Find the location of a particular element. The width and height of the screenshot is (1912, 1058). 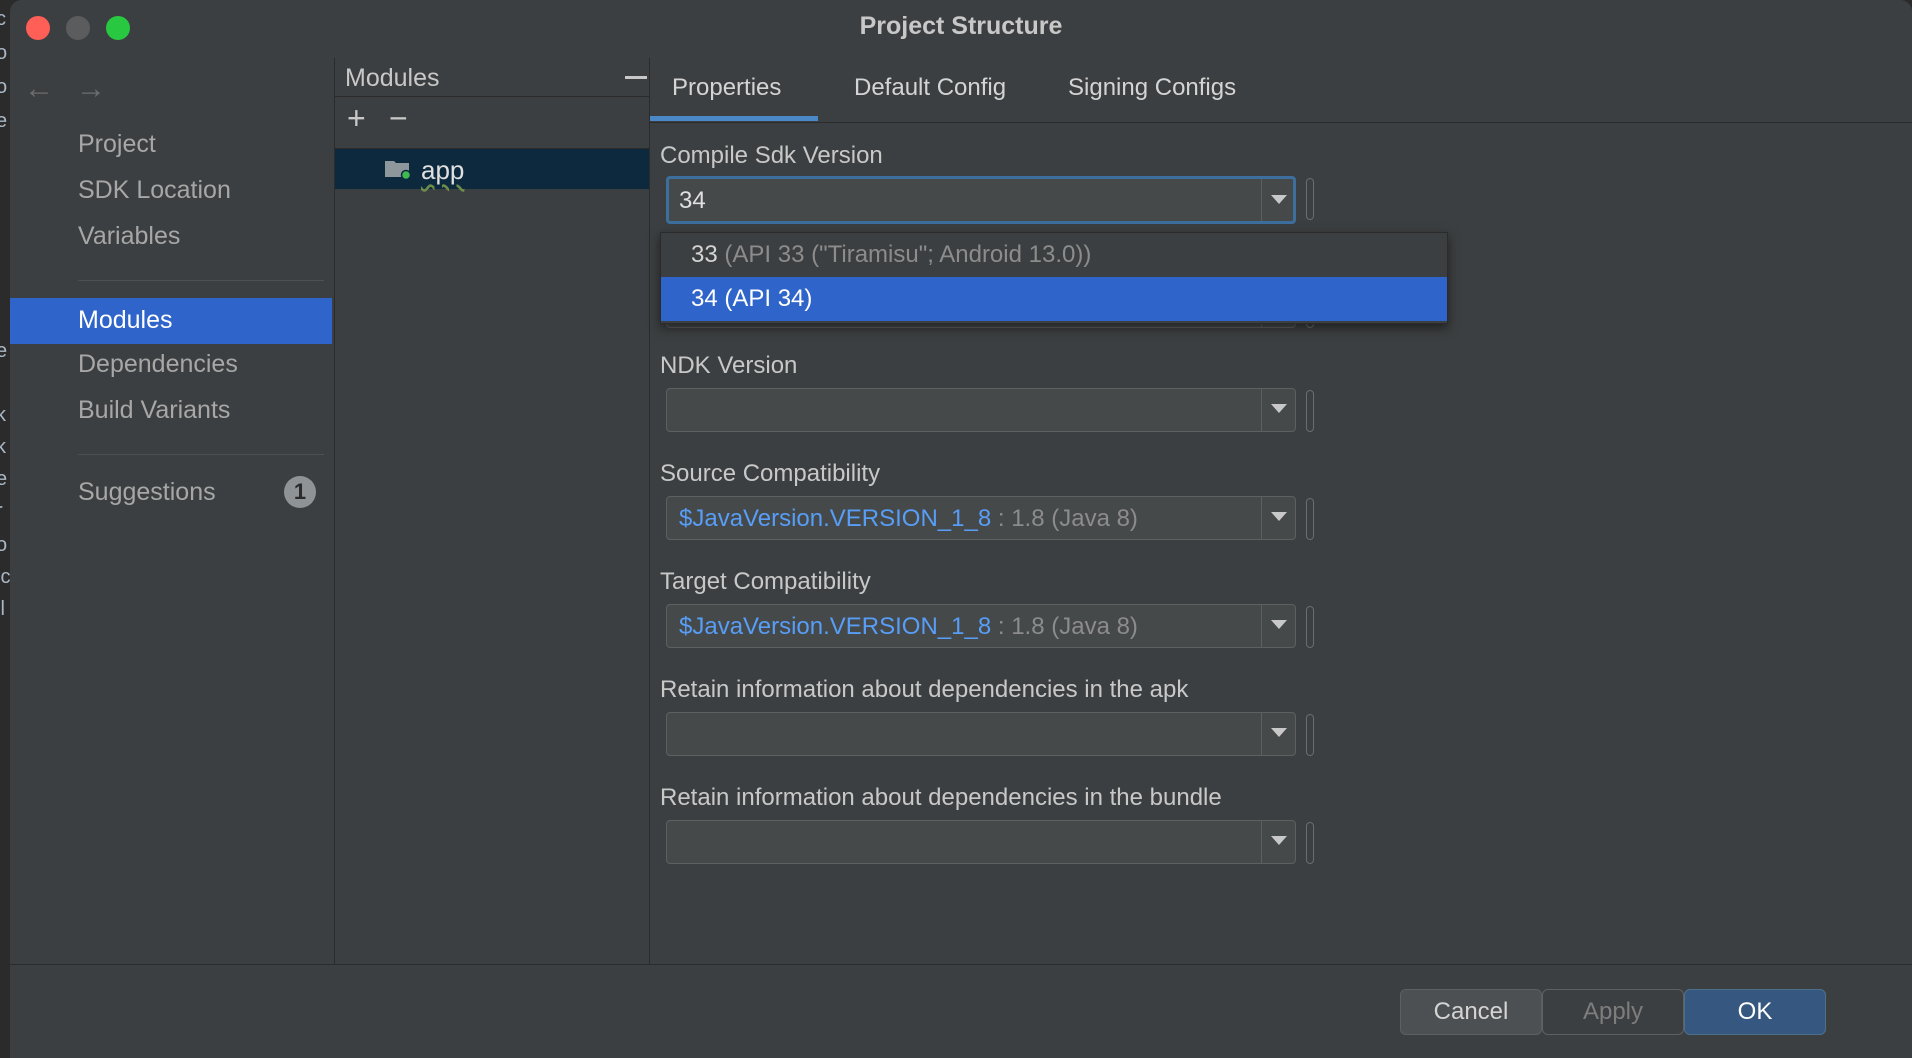

target-compat-resolved: : 1.8 (Java 8) is located at coordinates (1067, 626).